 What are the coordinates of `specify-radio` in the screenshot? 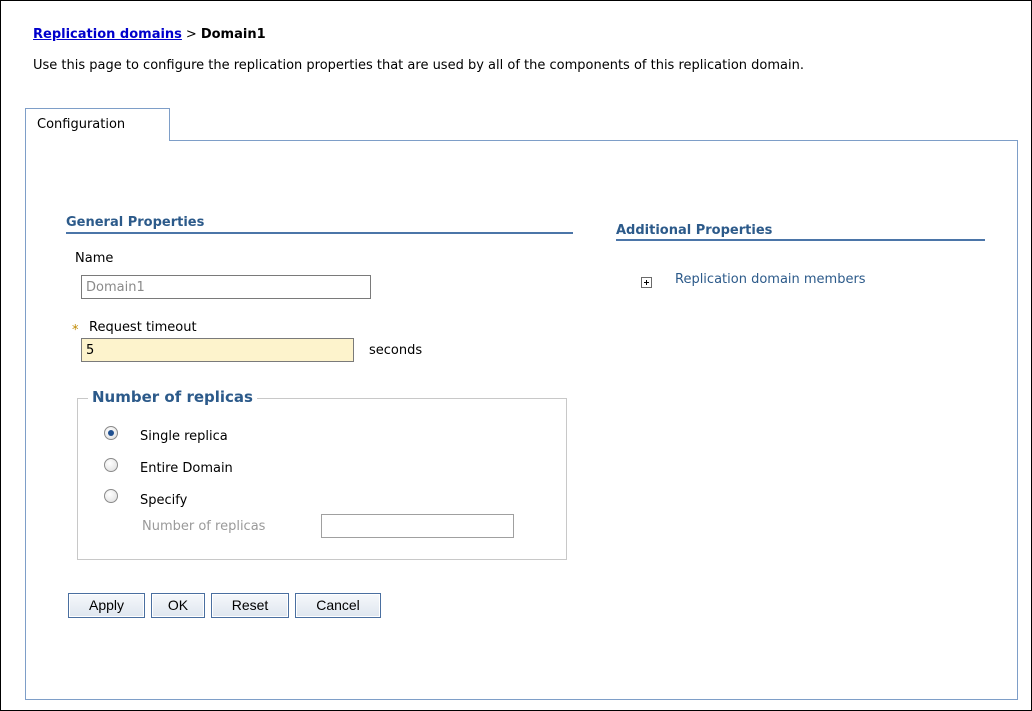 It's located at (111, 496).